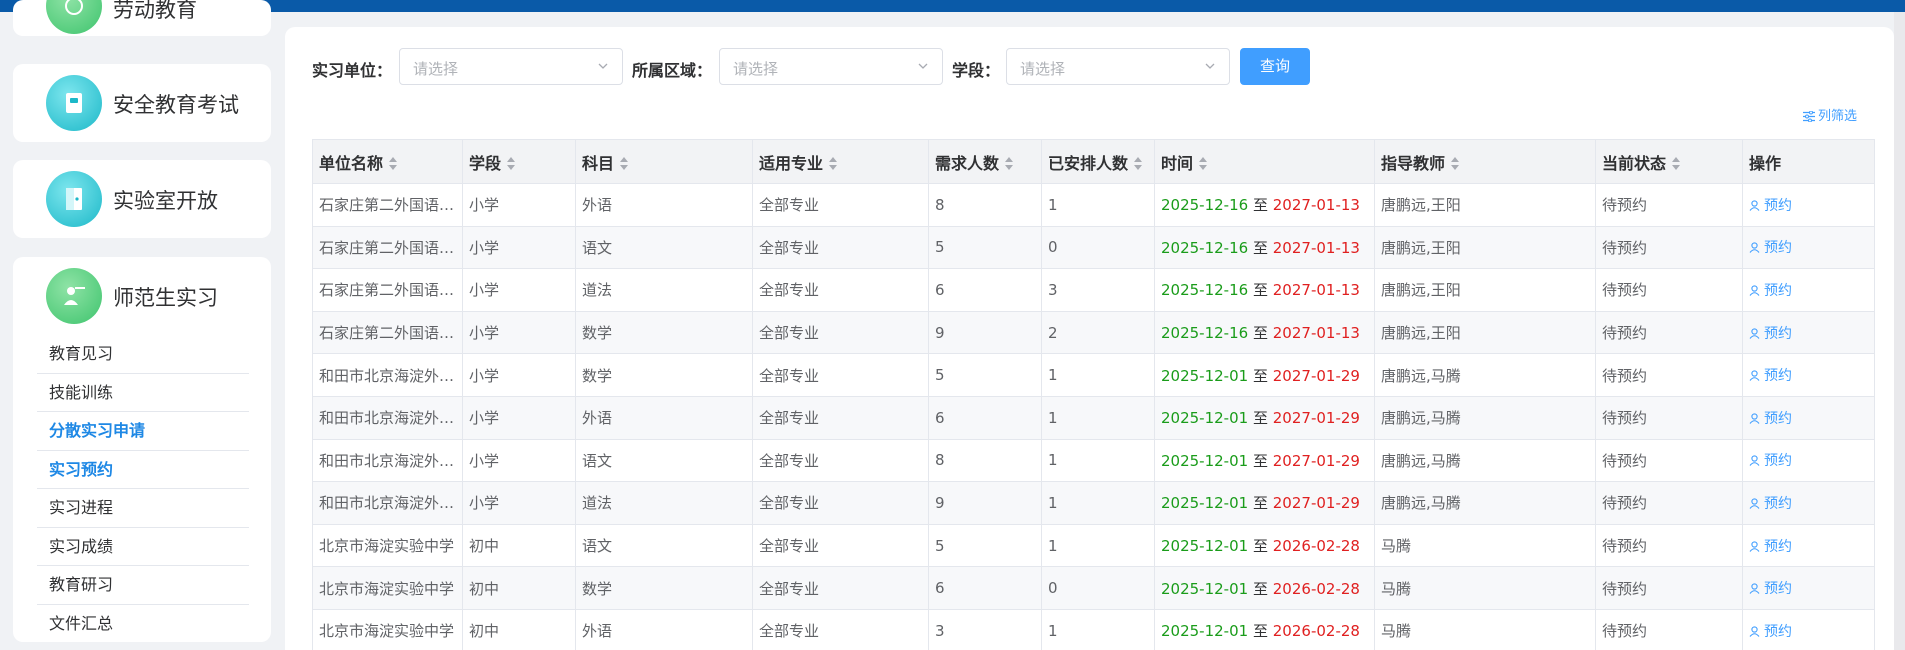 Image resolution: width=1905 pixels, height=650 pixels. What do you see at coordinates (1098, 161) in the screenshot?
I see `col-arranged: 已安排人数` at bounding box center [1098, 161].